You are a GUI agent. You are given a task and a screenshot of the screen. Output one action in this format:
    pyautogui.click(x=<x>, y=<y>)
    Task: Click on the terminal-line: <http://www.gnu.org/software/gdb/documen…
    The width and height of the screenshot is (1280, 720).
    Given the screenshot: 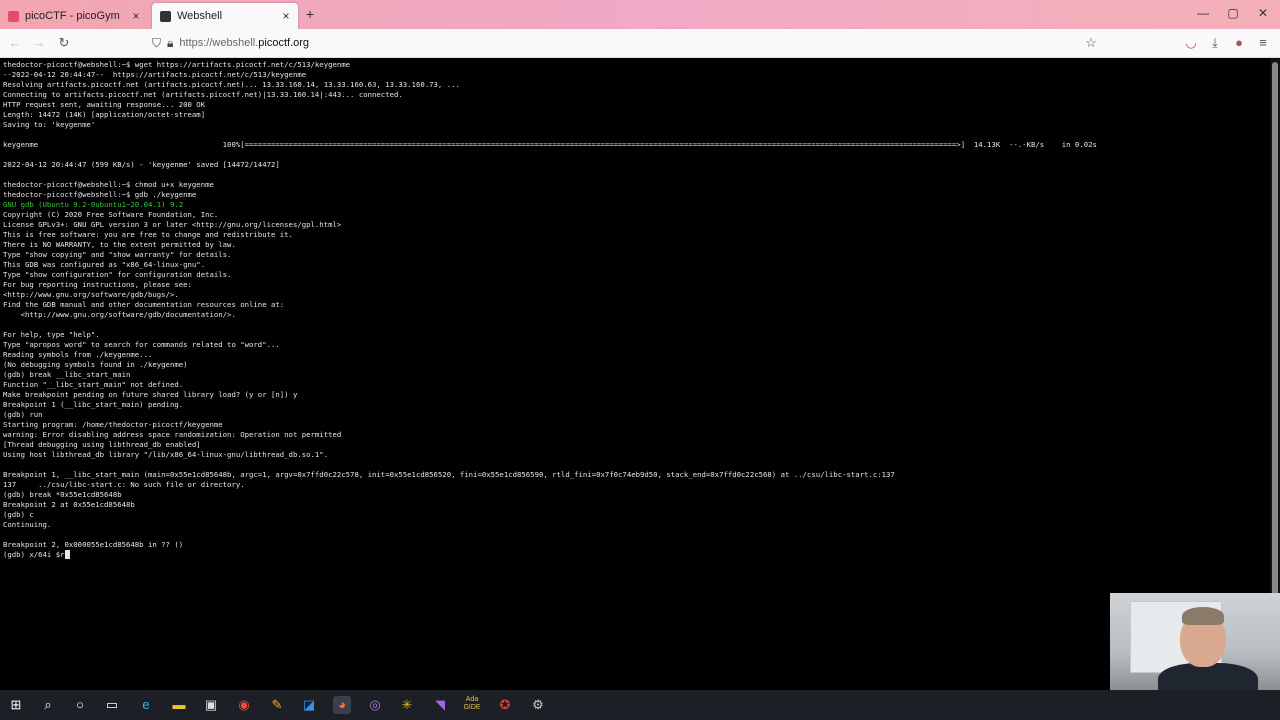 What is the action you would take?
    pyautogui.click(x=119, y=314)
    